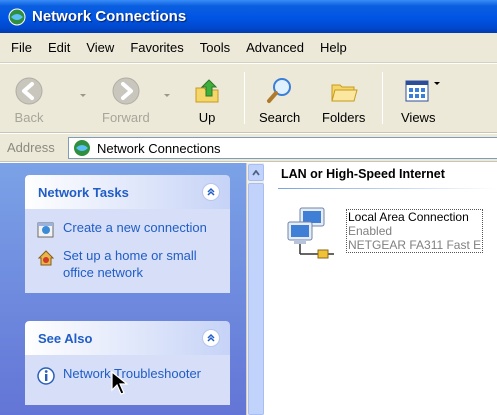  What do you see at coordinates (21, 48) in the screenshot?
I see `menu-file: File` at bounding box center [21, 48].